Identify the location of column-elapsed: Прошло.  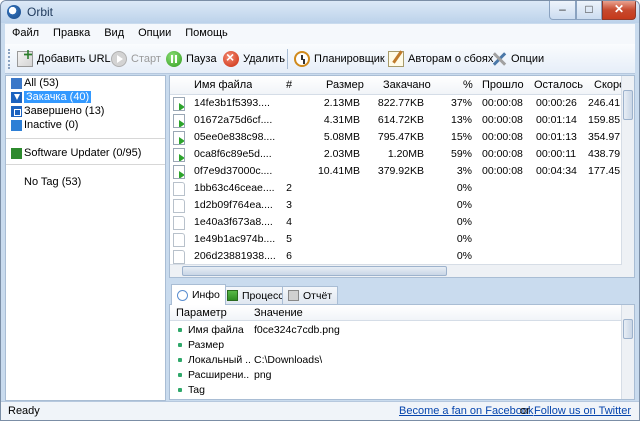
(503, 85).